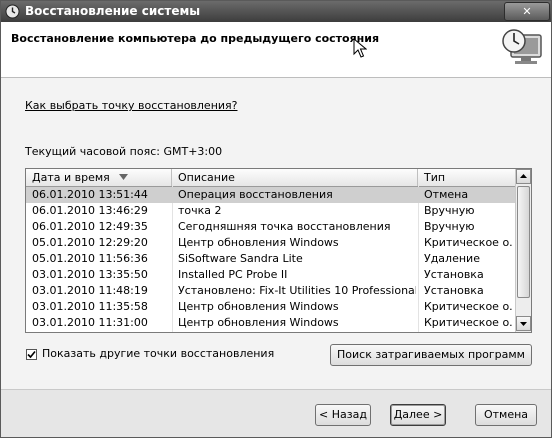 Image resolution: width=552 pixels, height=438 pixels. I want to click on show-more-label: Показать другие точки восстановления, so click(158, 353).